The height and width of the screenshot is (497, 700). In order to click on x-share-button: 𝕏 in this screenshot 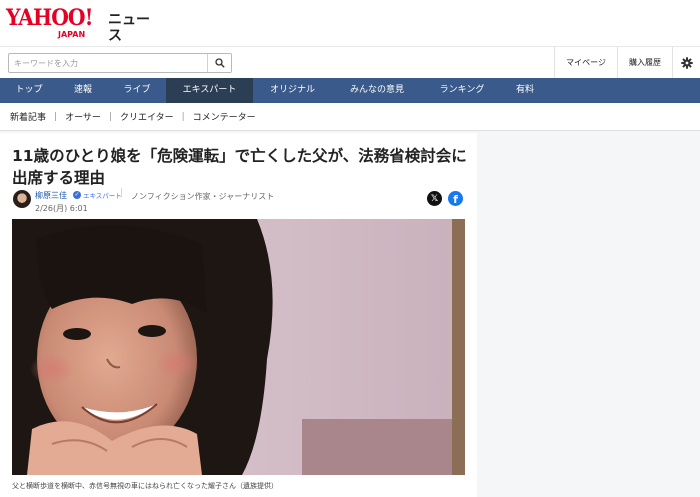, I will do `click(434, 198)`.